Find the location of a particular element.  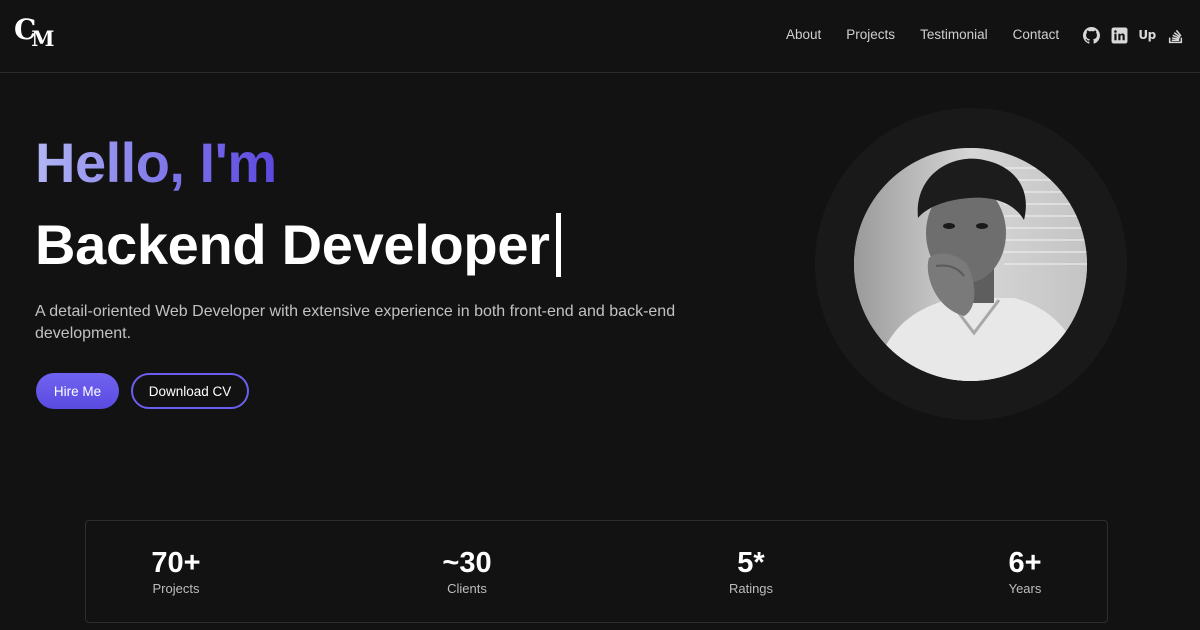

stat-label: Ratings is located at coordinates (751, 588).